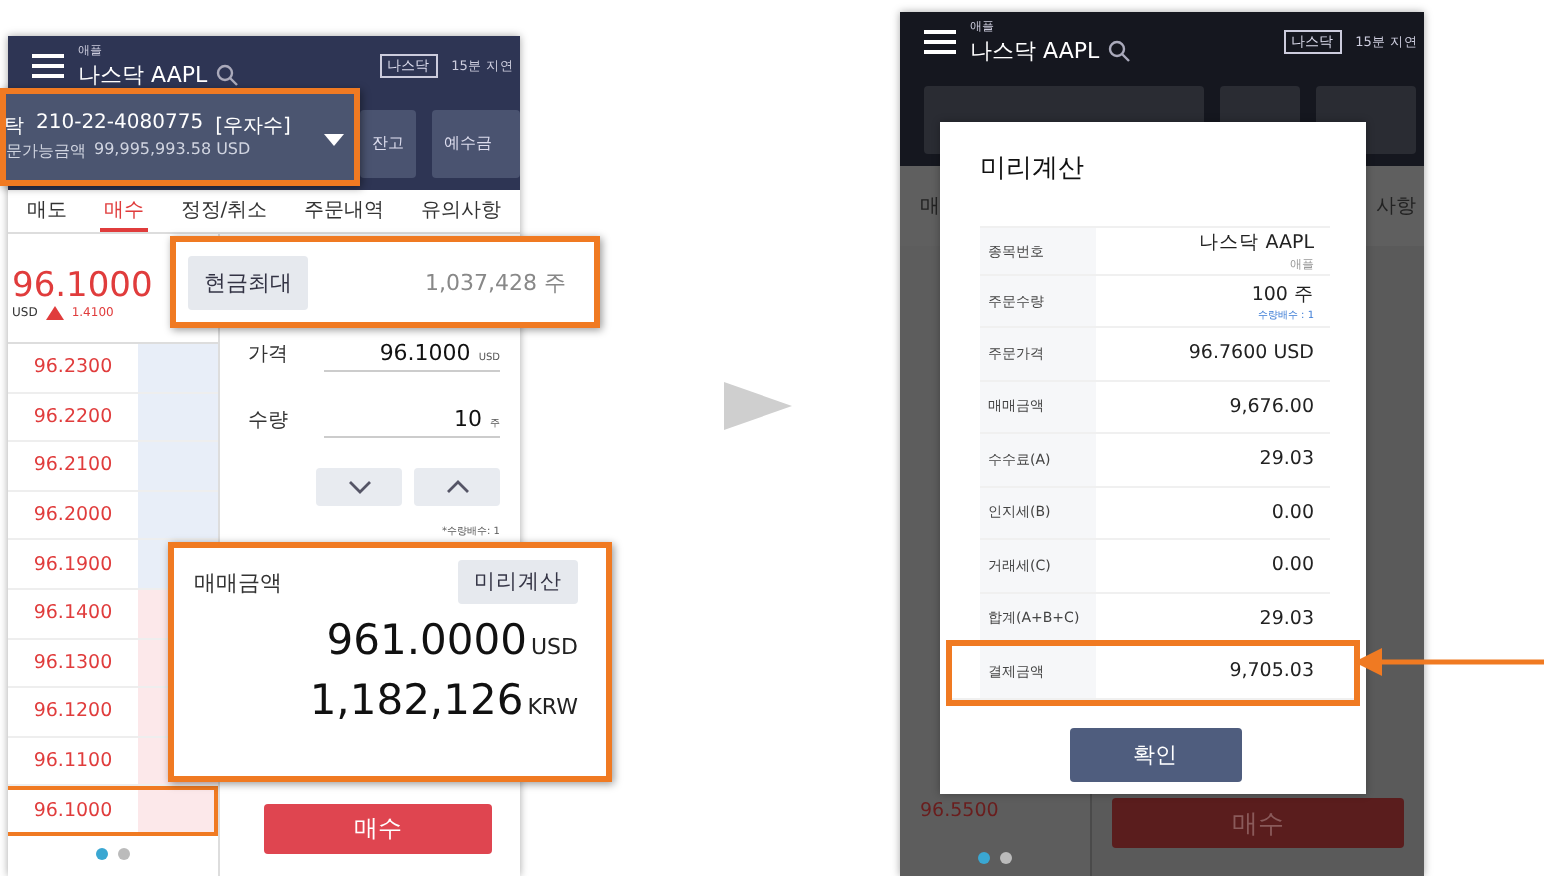 This screenshot has height=876, width=1544. What do you see at coordinates (73, 565) in the screenshot?
I see `order-price: 96.1900` at bounding box center [73, 565].